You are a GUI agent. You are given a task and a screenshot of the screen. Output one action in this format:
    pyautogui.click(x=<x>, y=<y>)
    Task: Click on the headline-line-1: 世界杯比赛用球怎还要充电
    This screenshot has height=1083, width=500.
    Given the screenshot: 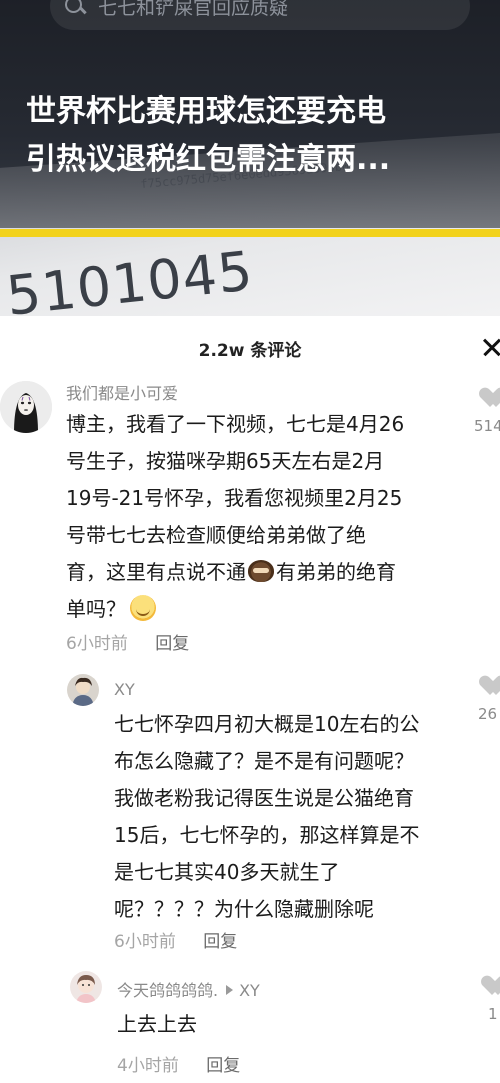 What is the action you would take?
    pyautogui.click(x=206, y=111)
    